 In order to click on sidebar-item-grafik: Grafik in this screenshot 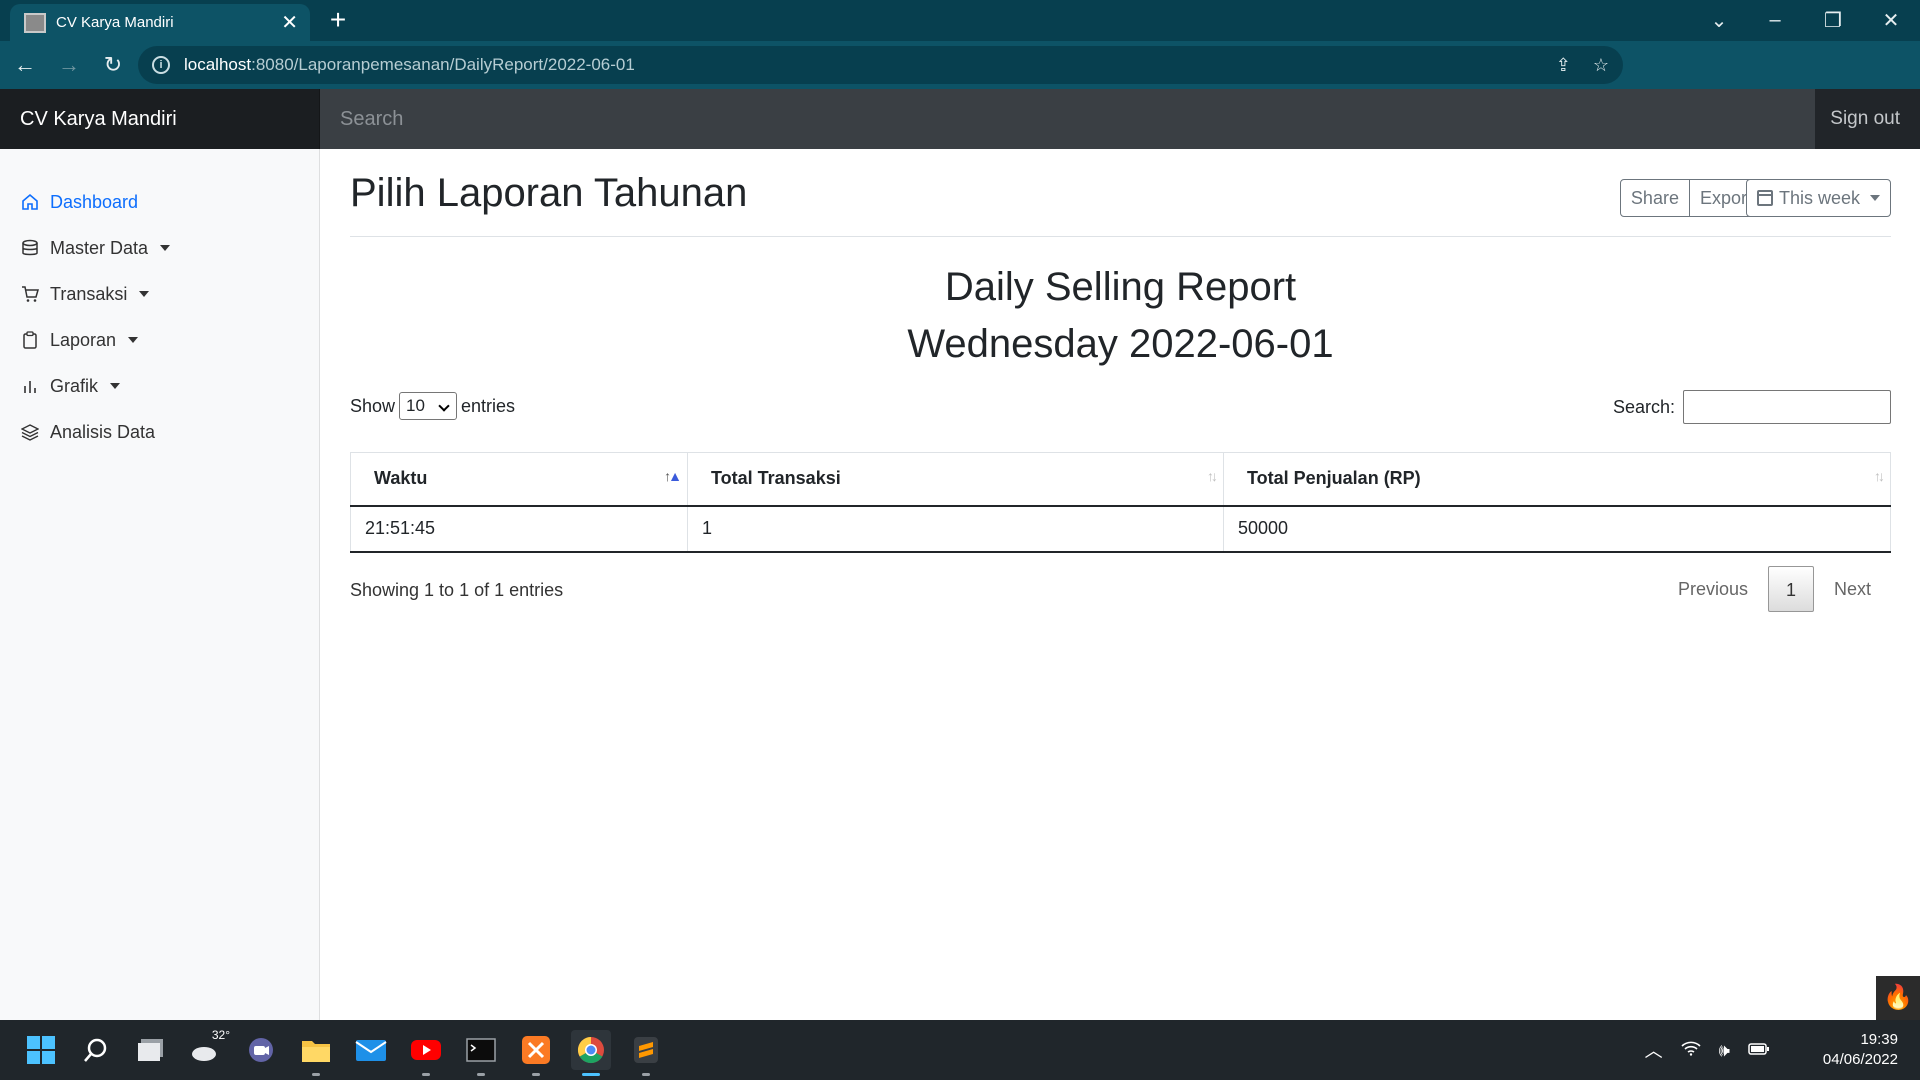, I will do `click(160, 386)`.